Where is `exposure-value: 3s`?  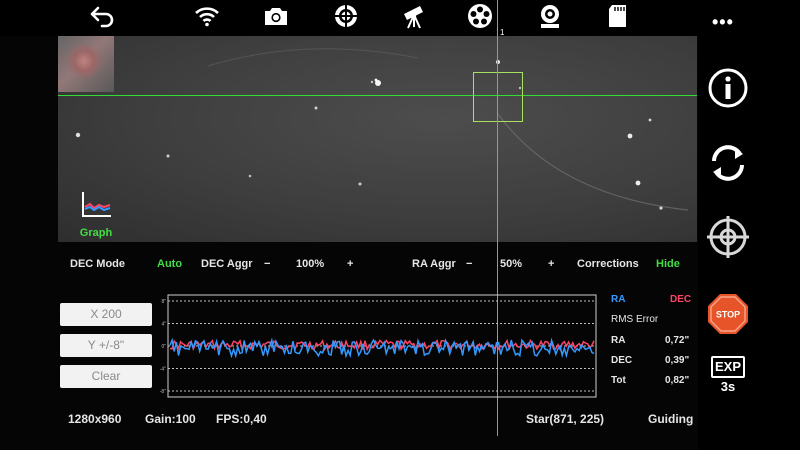
exposure-value: 3s is located at coordinates (728, 386).